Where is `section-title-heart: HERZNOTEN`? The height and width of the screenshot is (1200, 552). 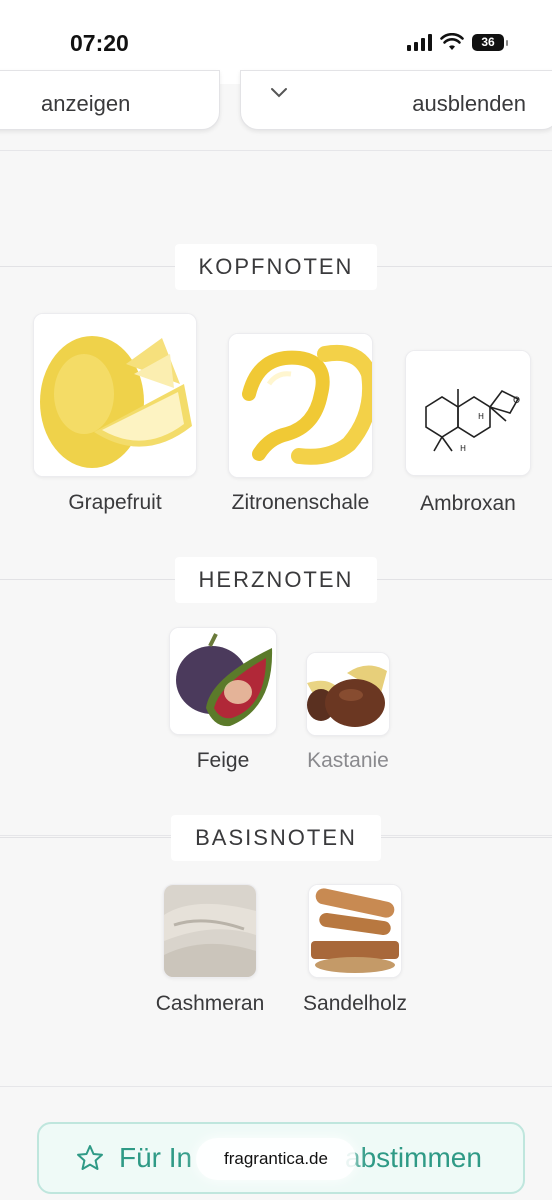
section-title-heart: HERZNOTEN is located at coordinates (276, 580).